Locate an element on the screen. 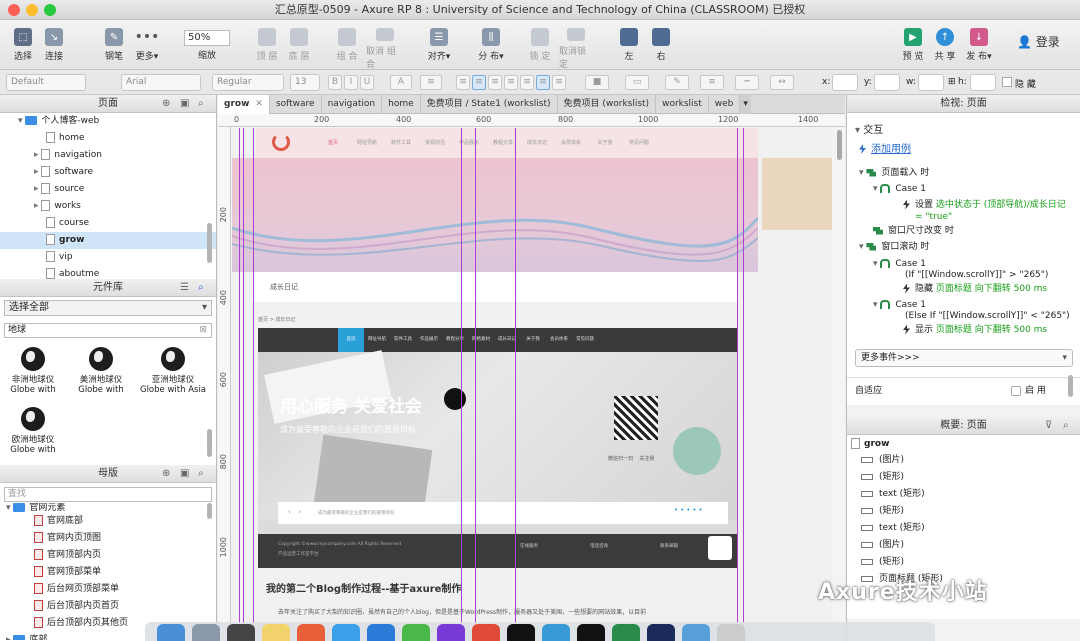 The width and height of the screenshot is (1080, 641). action-item: 隐藏 页面标题 向下翻转 500 ms is located at coordinates (975, 289).